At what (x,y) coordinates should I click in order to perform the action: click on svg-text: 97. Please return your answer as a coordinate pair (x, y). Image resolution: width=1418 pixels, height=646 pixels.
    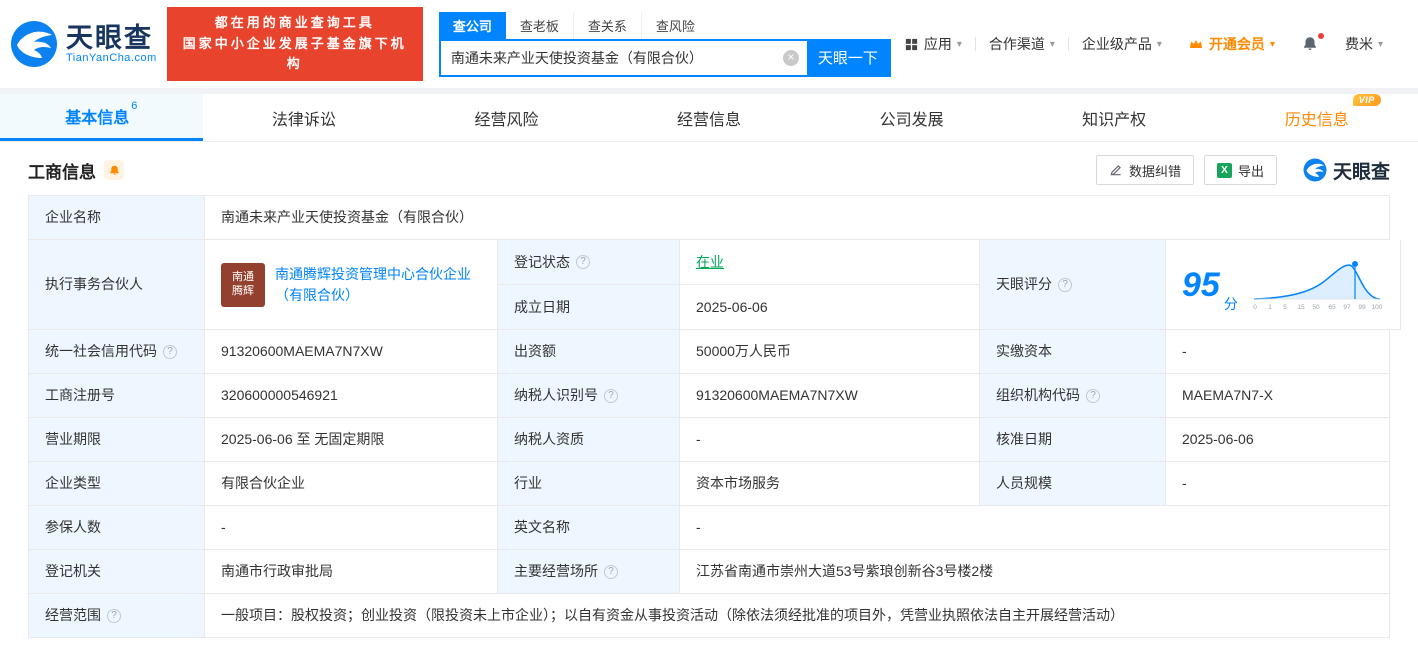
    Looking at the image, I should click on (1347, 307).